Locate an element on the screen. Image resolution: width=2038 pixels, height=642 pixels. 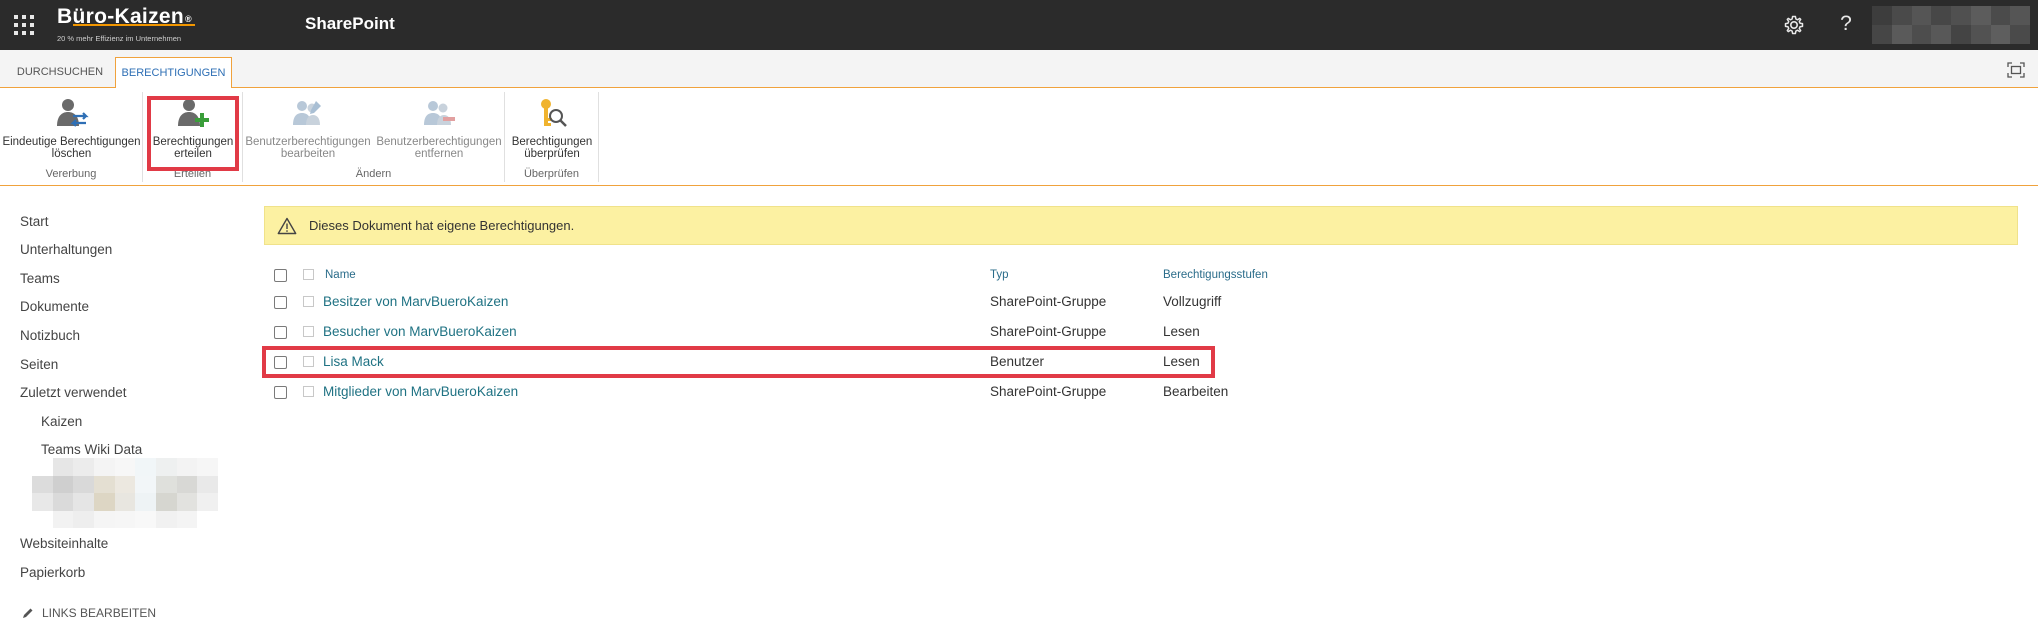
warning-icon is located at coordinates (287, 225).